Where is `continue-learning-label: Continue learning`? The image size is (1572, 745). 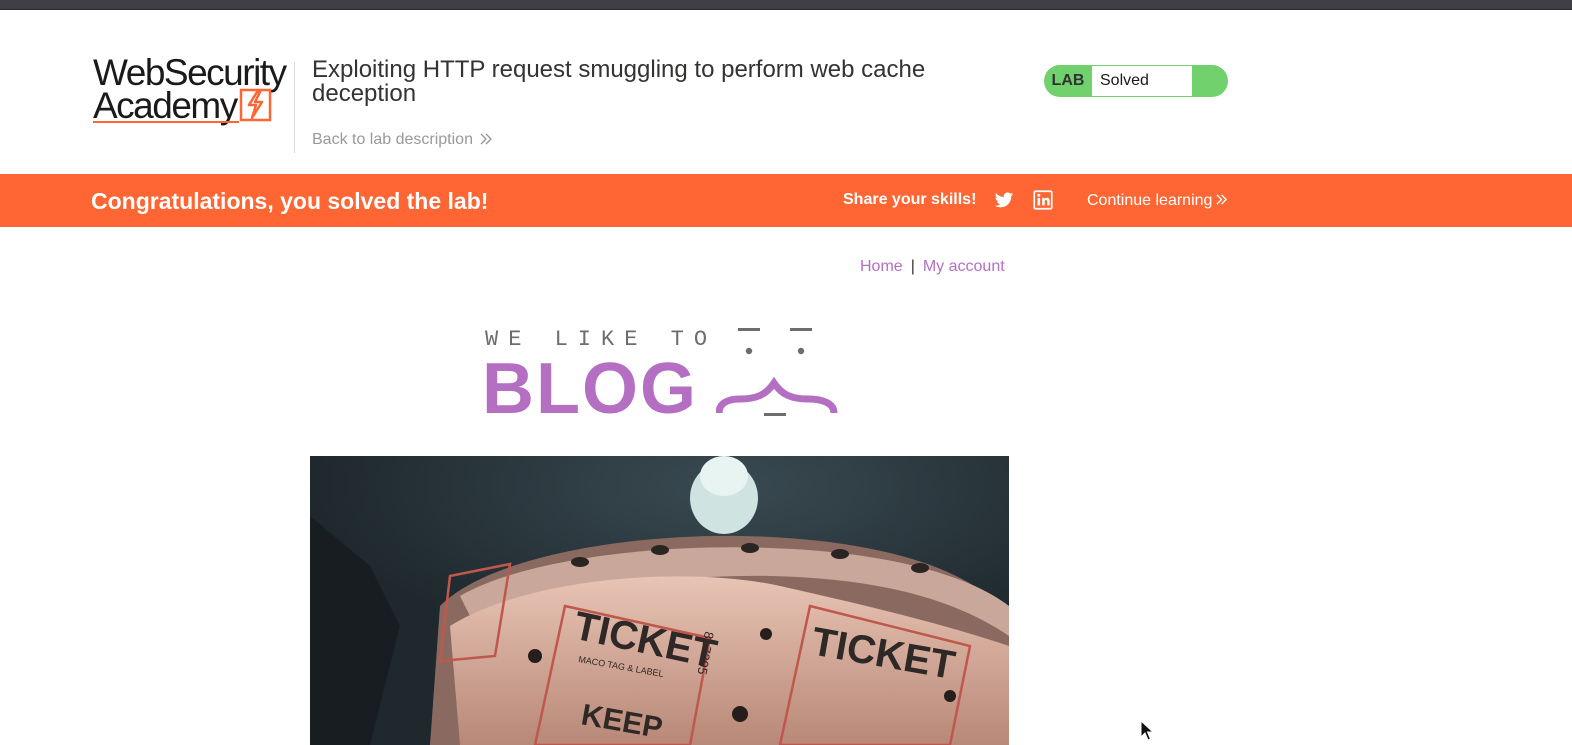
continue-learning-label: Continue learning is located at coordinates (1150, 200).